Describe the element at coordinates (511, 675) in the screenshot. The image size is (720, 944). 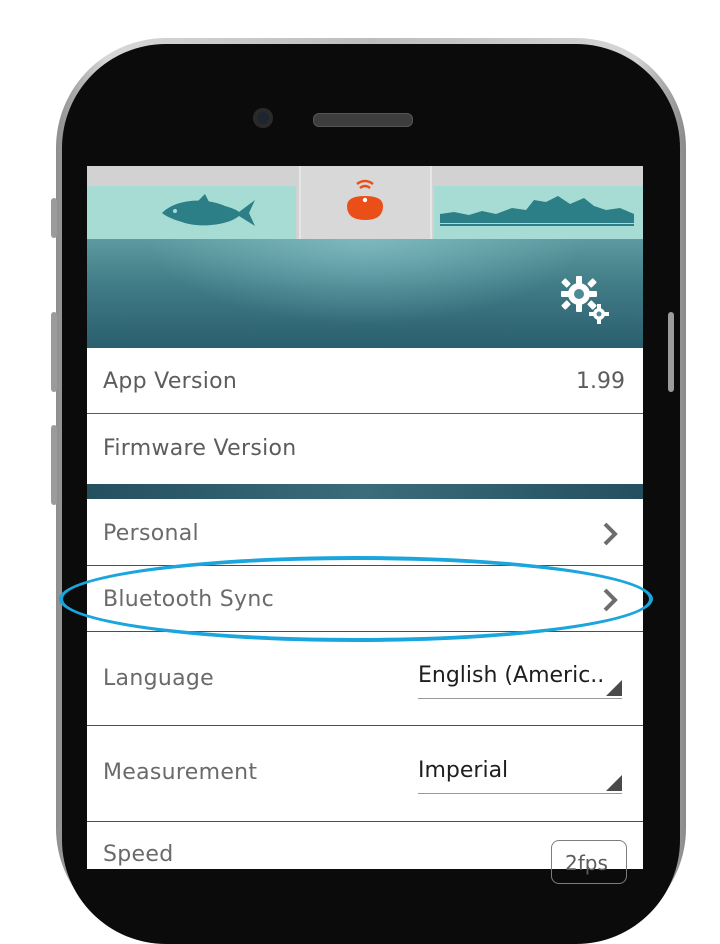
I see `language-select-value: English (Americ..` at that location.